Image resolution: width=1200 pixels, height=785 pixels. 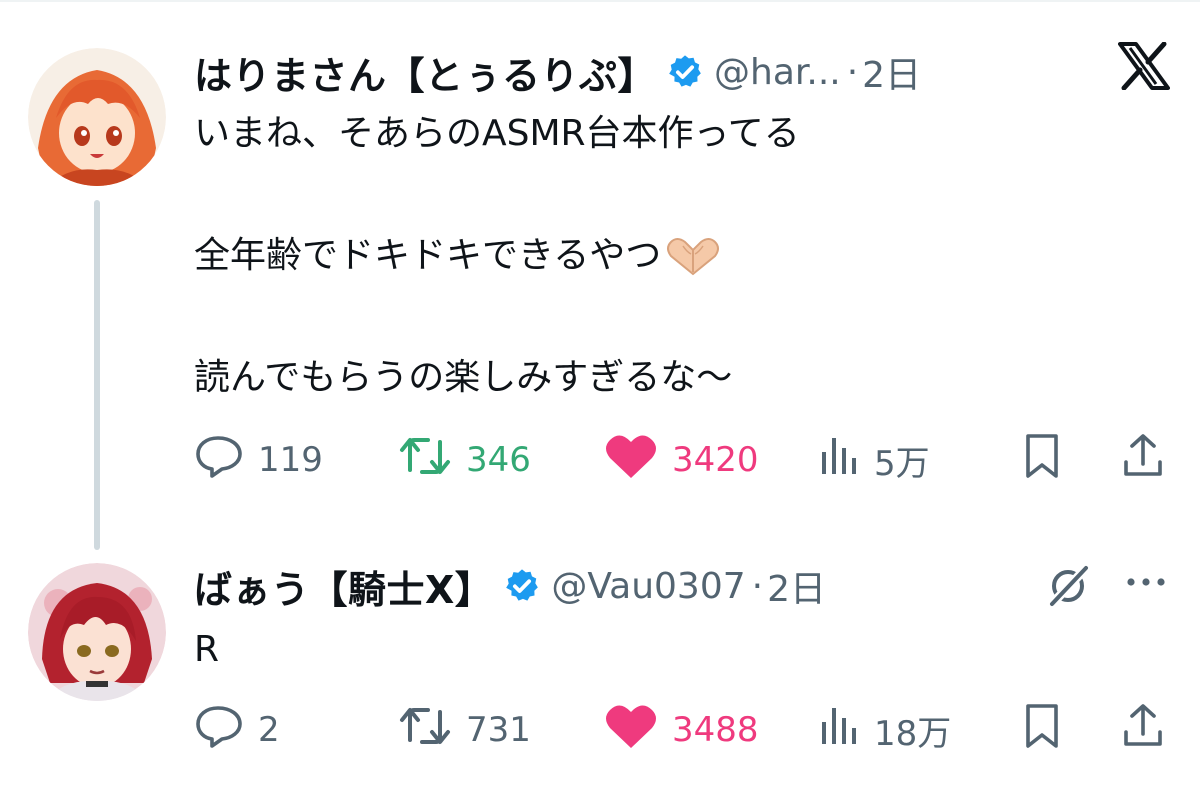 I want to click on views-count: 5万, so click(x=902, y=463).